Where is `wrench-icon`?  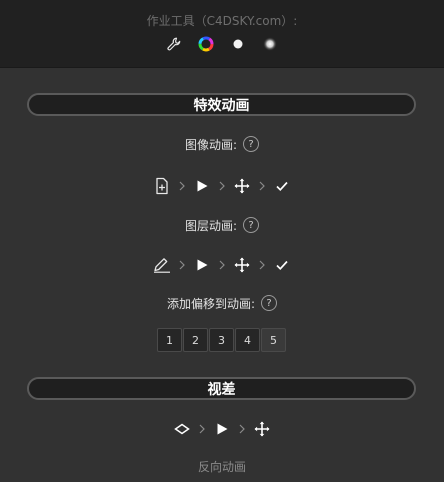
wrench-icon is located at coordinates (174, 44).